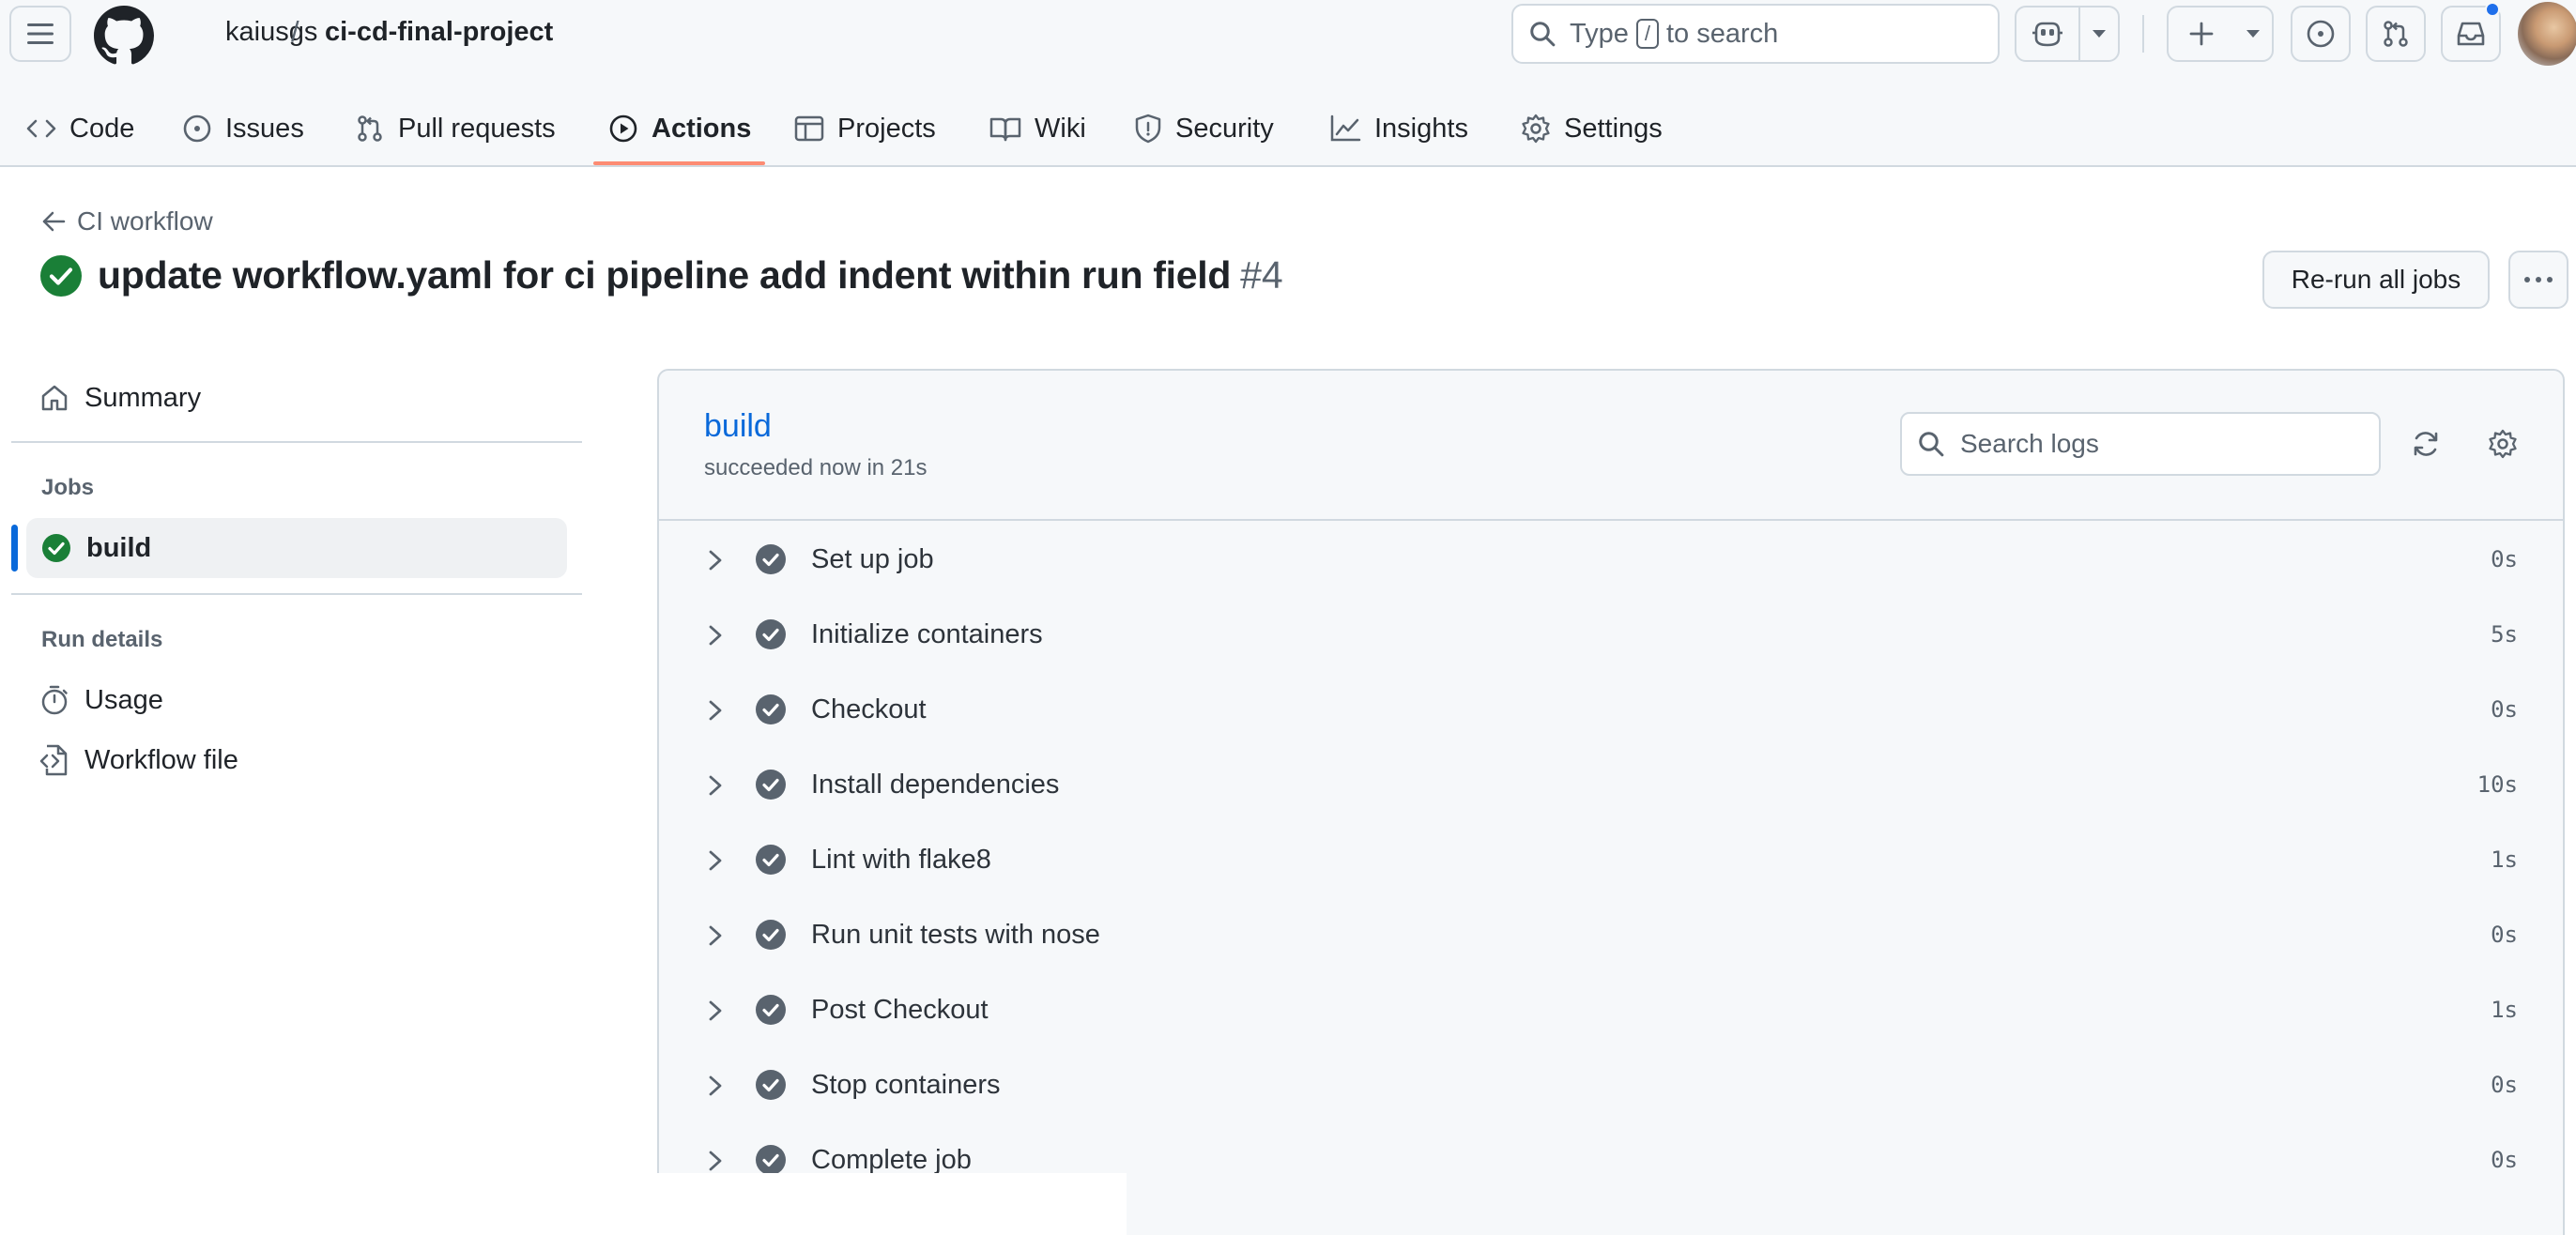  What do you see at coordinates (197, 128) in the screenshot?
I see `issue-opened-icon` at bounding box center [197, 128].